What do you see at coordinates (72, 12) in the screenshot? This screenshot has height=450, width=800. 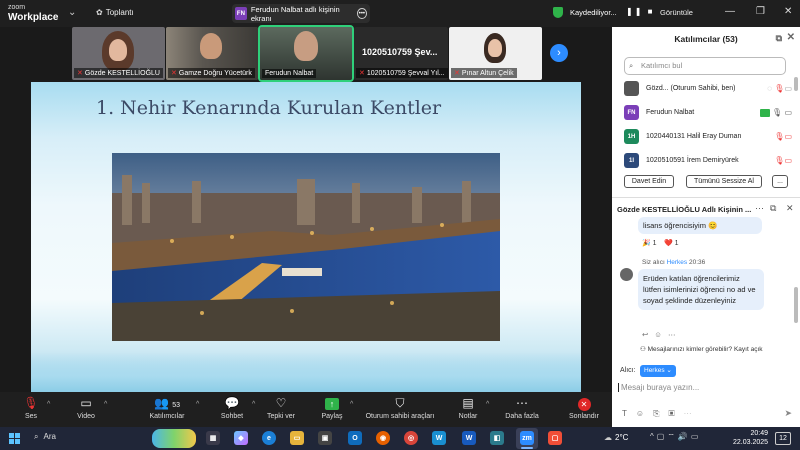 I see `chevron-down-icon: ⌄` at bounding box center [72, 12].